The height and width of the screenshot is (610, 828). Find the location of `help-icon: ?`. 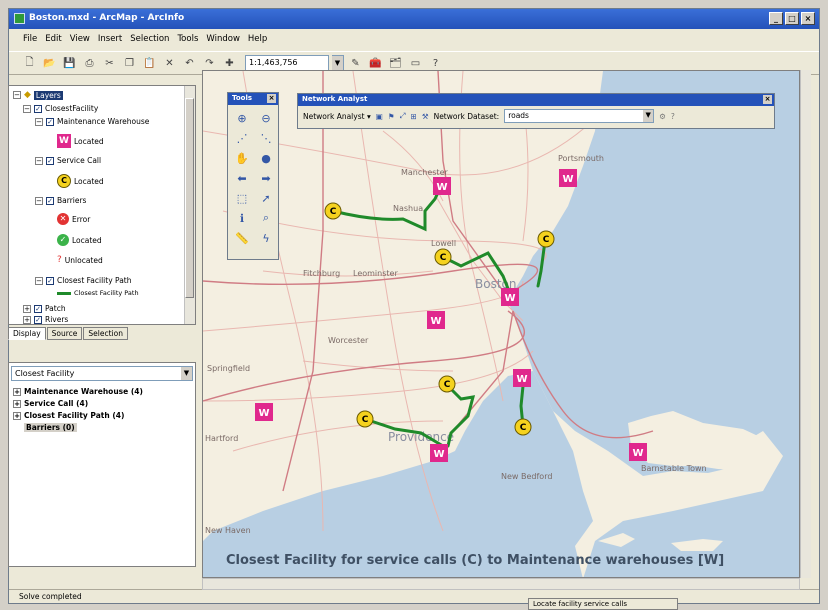

help-icon: ? is located at coordinates (673, 116).